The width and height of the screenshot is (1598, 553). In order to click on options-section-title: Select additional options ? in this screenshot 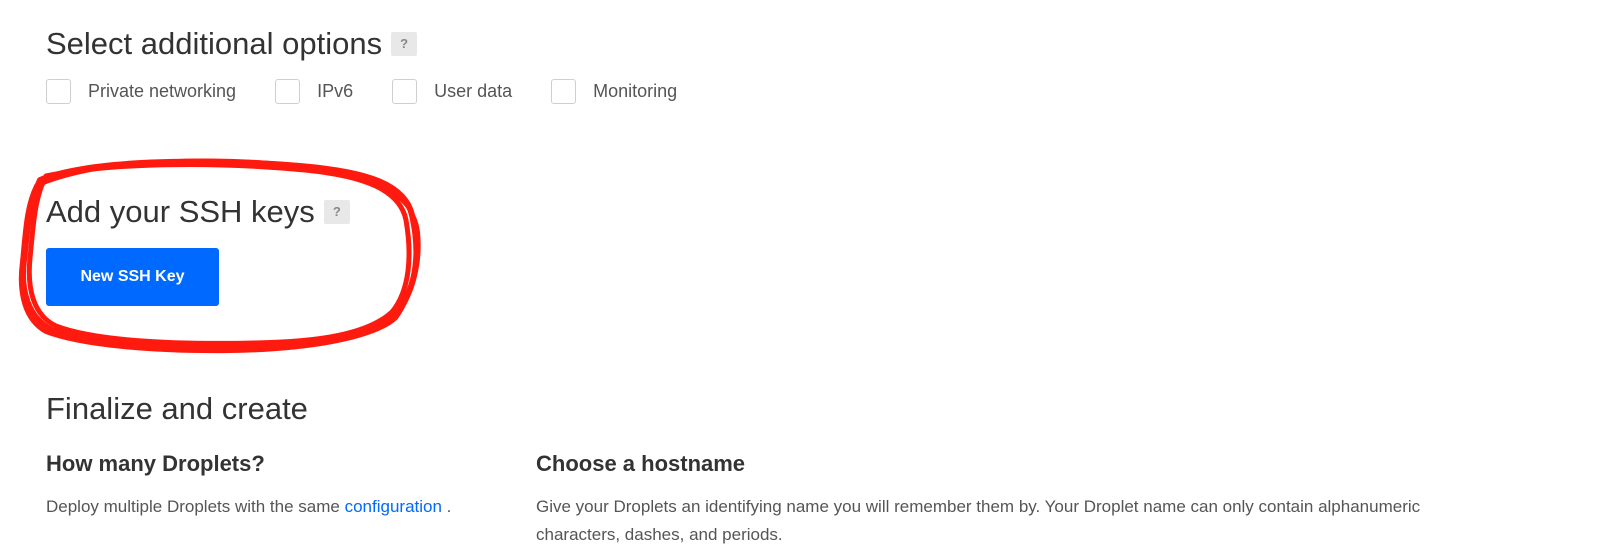, I will do `click(232, 44)`.